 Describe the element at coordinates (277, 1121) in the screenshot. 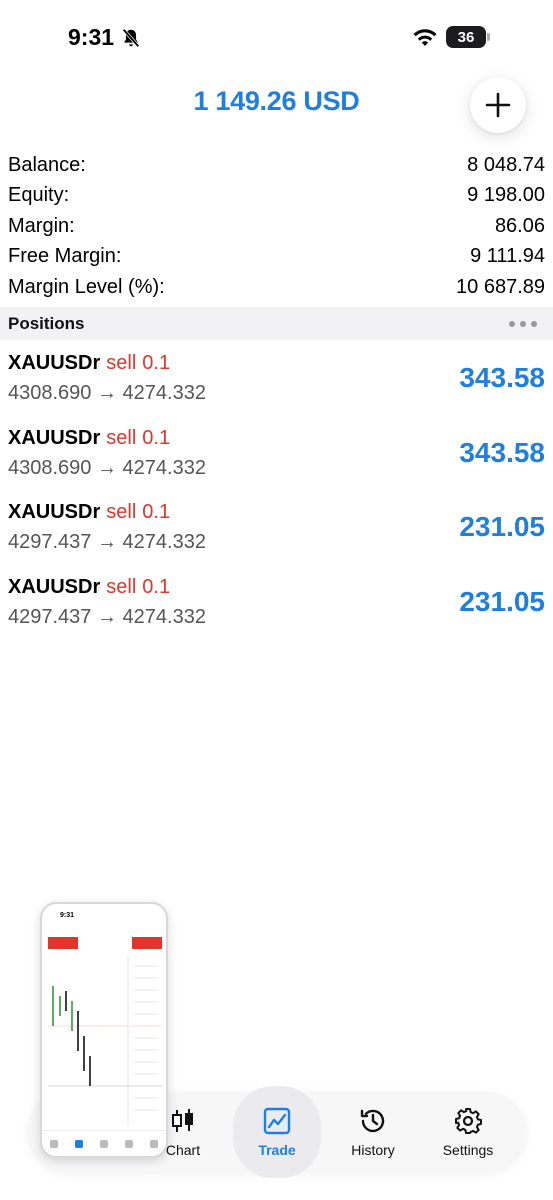

I see `trade-chart-icon` at that location.